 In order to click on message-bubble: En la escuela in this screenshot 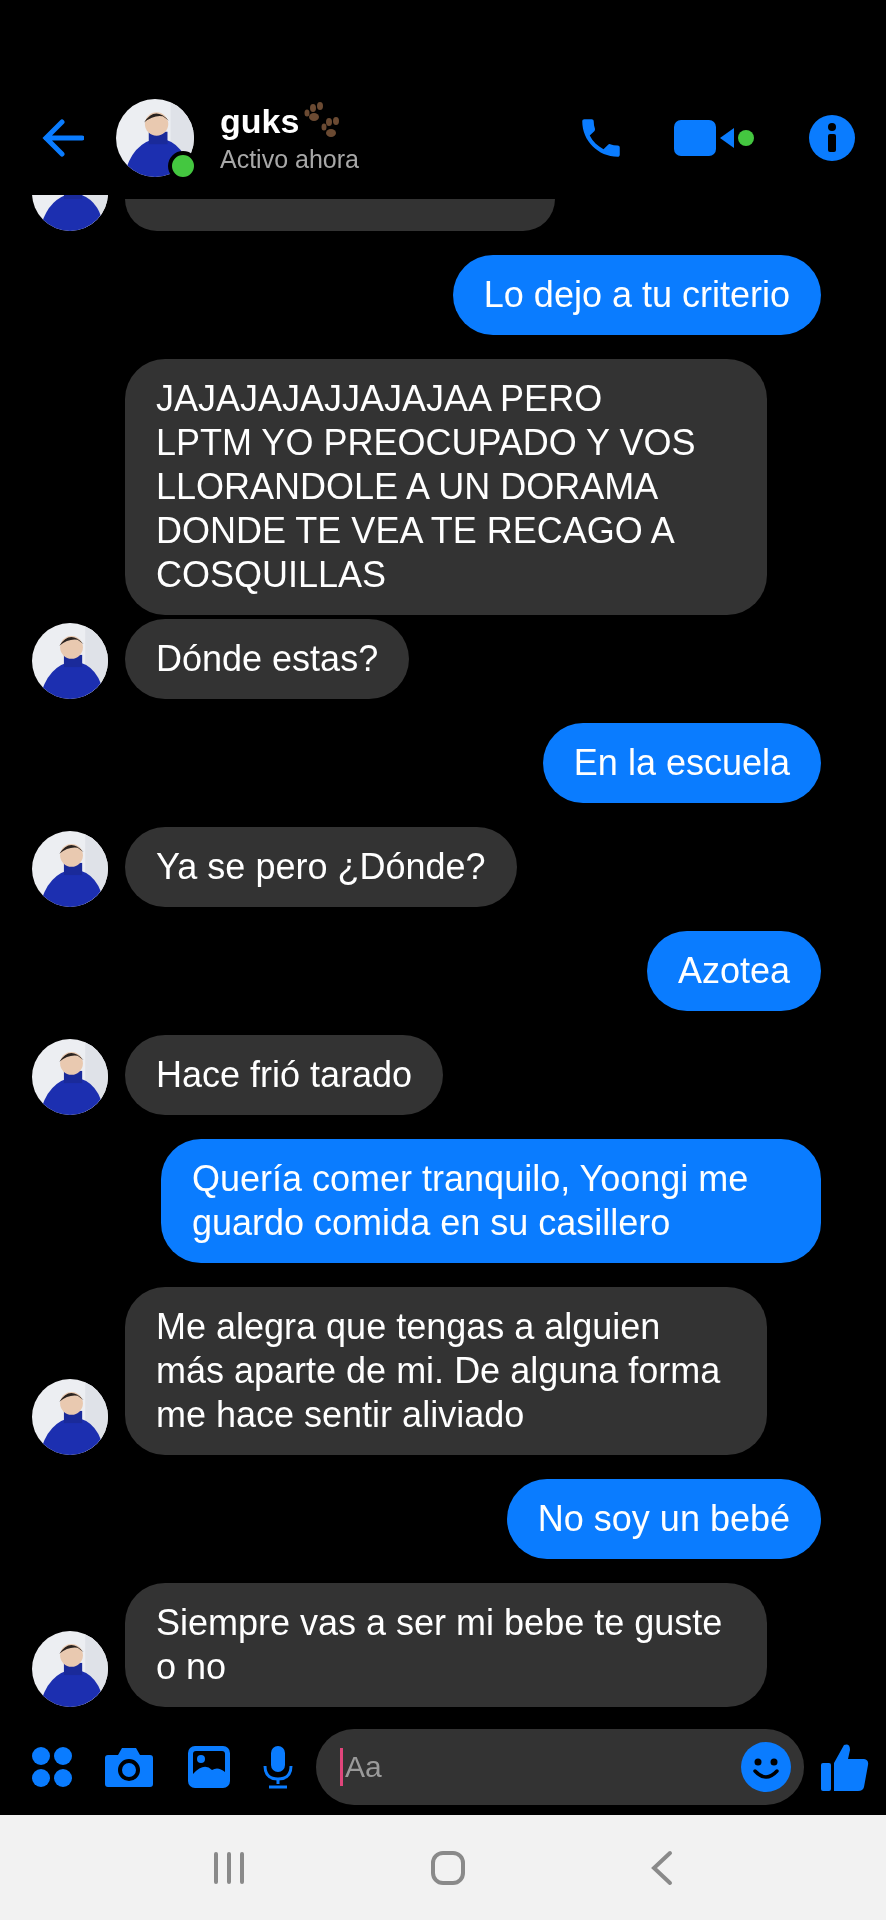, I will do `click(681, 763)`.